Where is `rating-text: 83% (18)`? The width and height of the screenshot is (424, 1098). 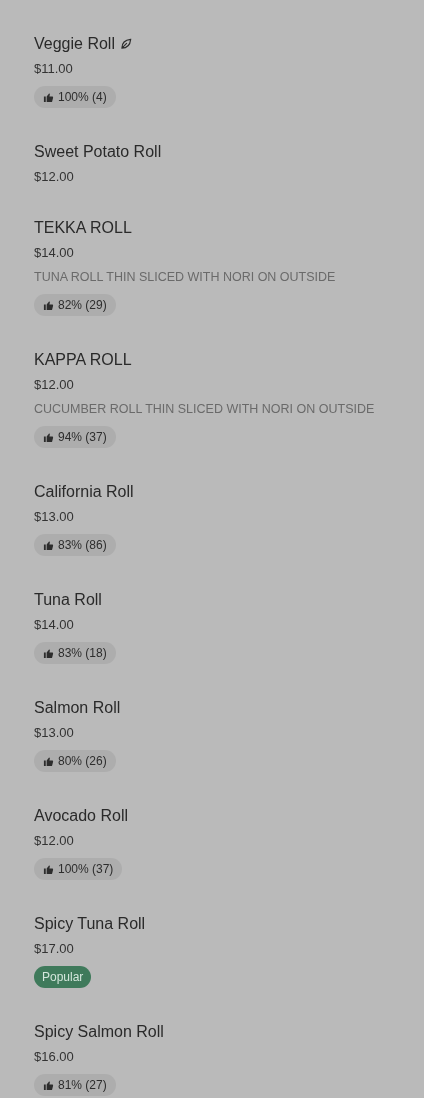 rating-text: 83% (18) is located at coordinates (82, 653).